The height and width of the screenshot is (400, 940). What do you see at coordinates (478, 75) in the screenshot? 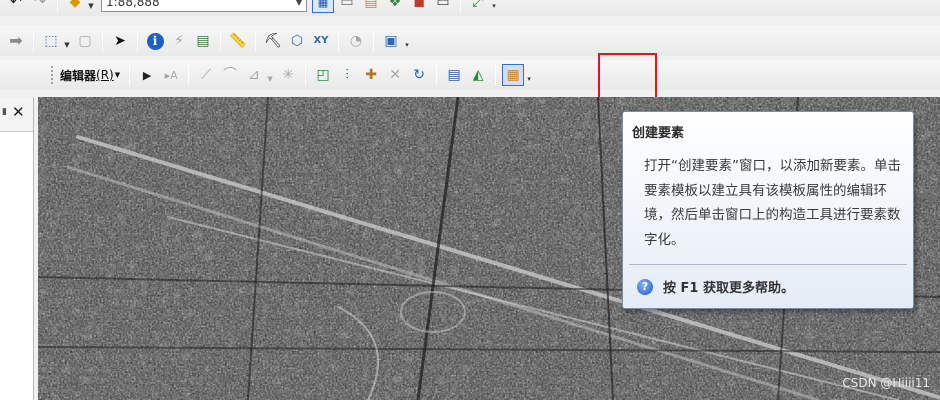
I see `sketch-properties-icon: ◭` at bounding box center [478, 75].